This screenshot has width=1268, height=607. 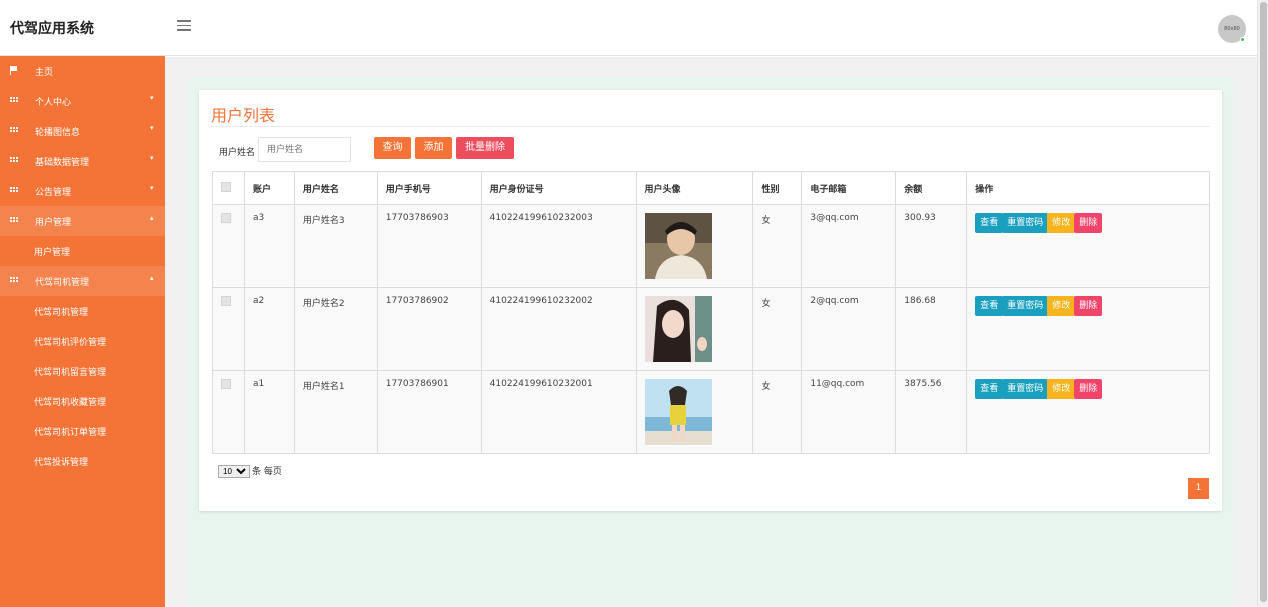 I want to click on sidebar-subitem-driver-favorites: 代驾司机收藏管理, so click(x=82, y=401).